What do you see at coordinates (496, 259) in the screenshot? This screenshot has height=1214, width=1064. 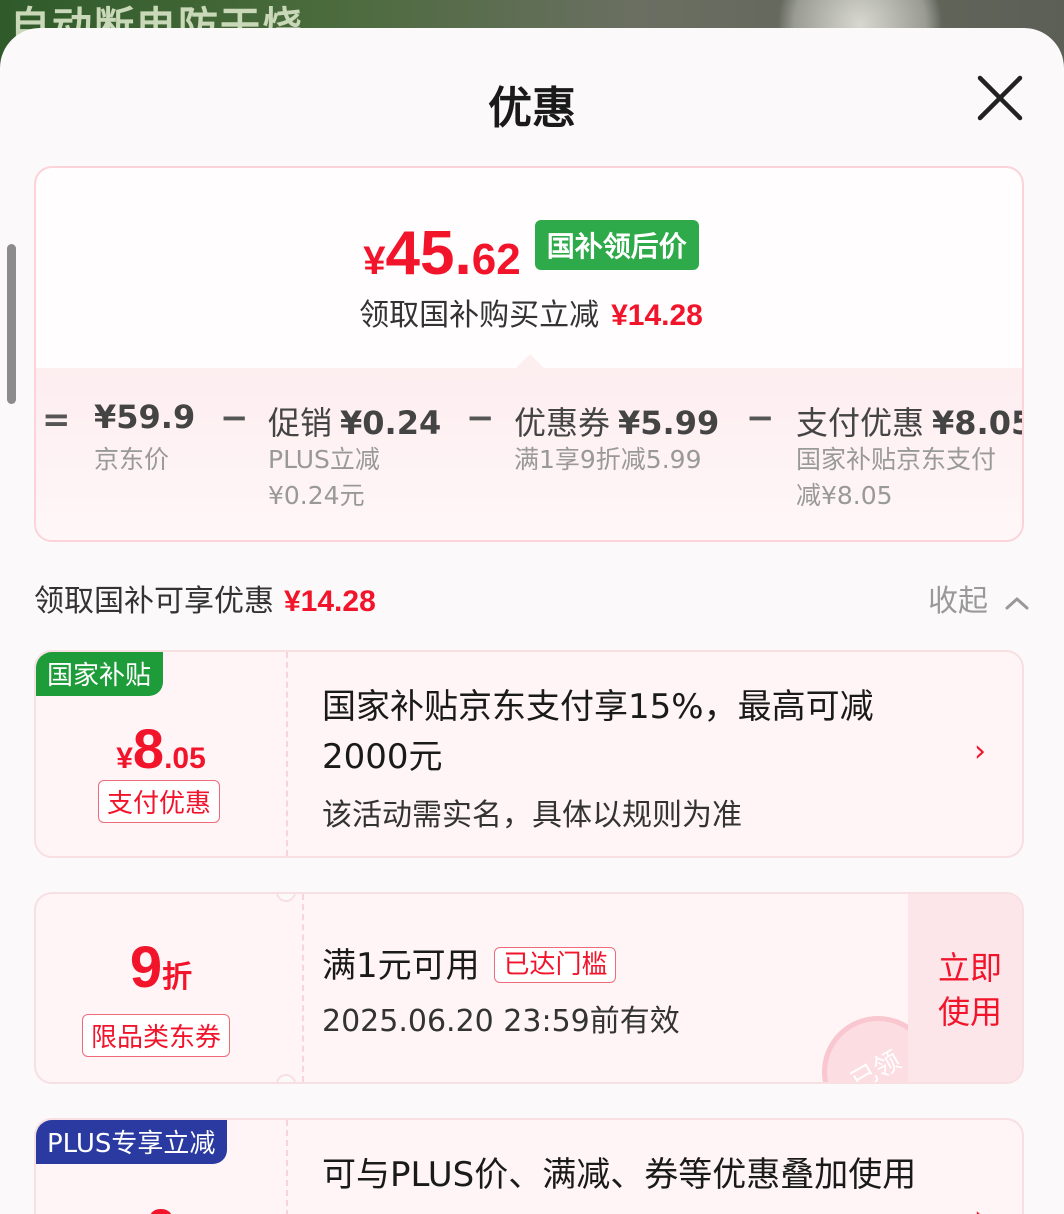 I see `price-decimal: 62` at bounding box center [496, 259].